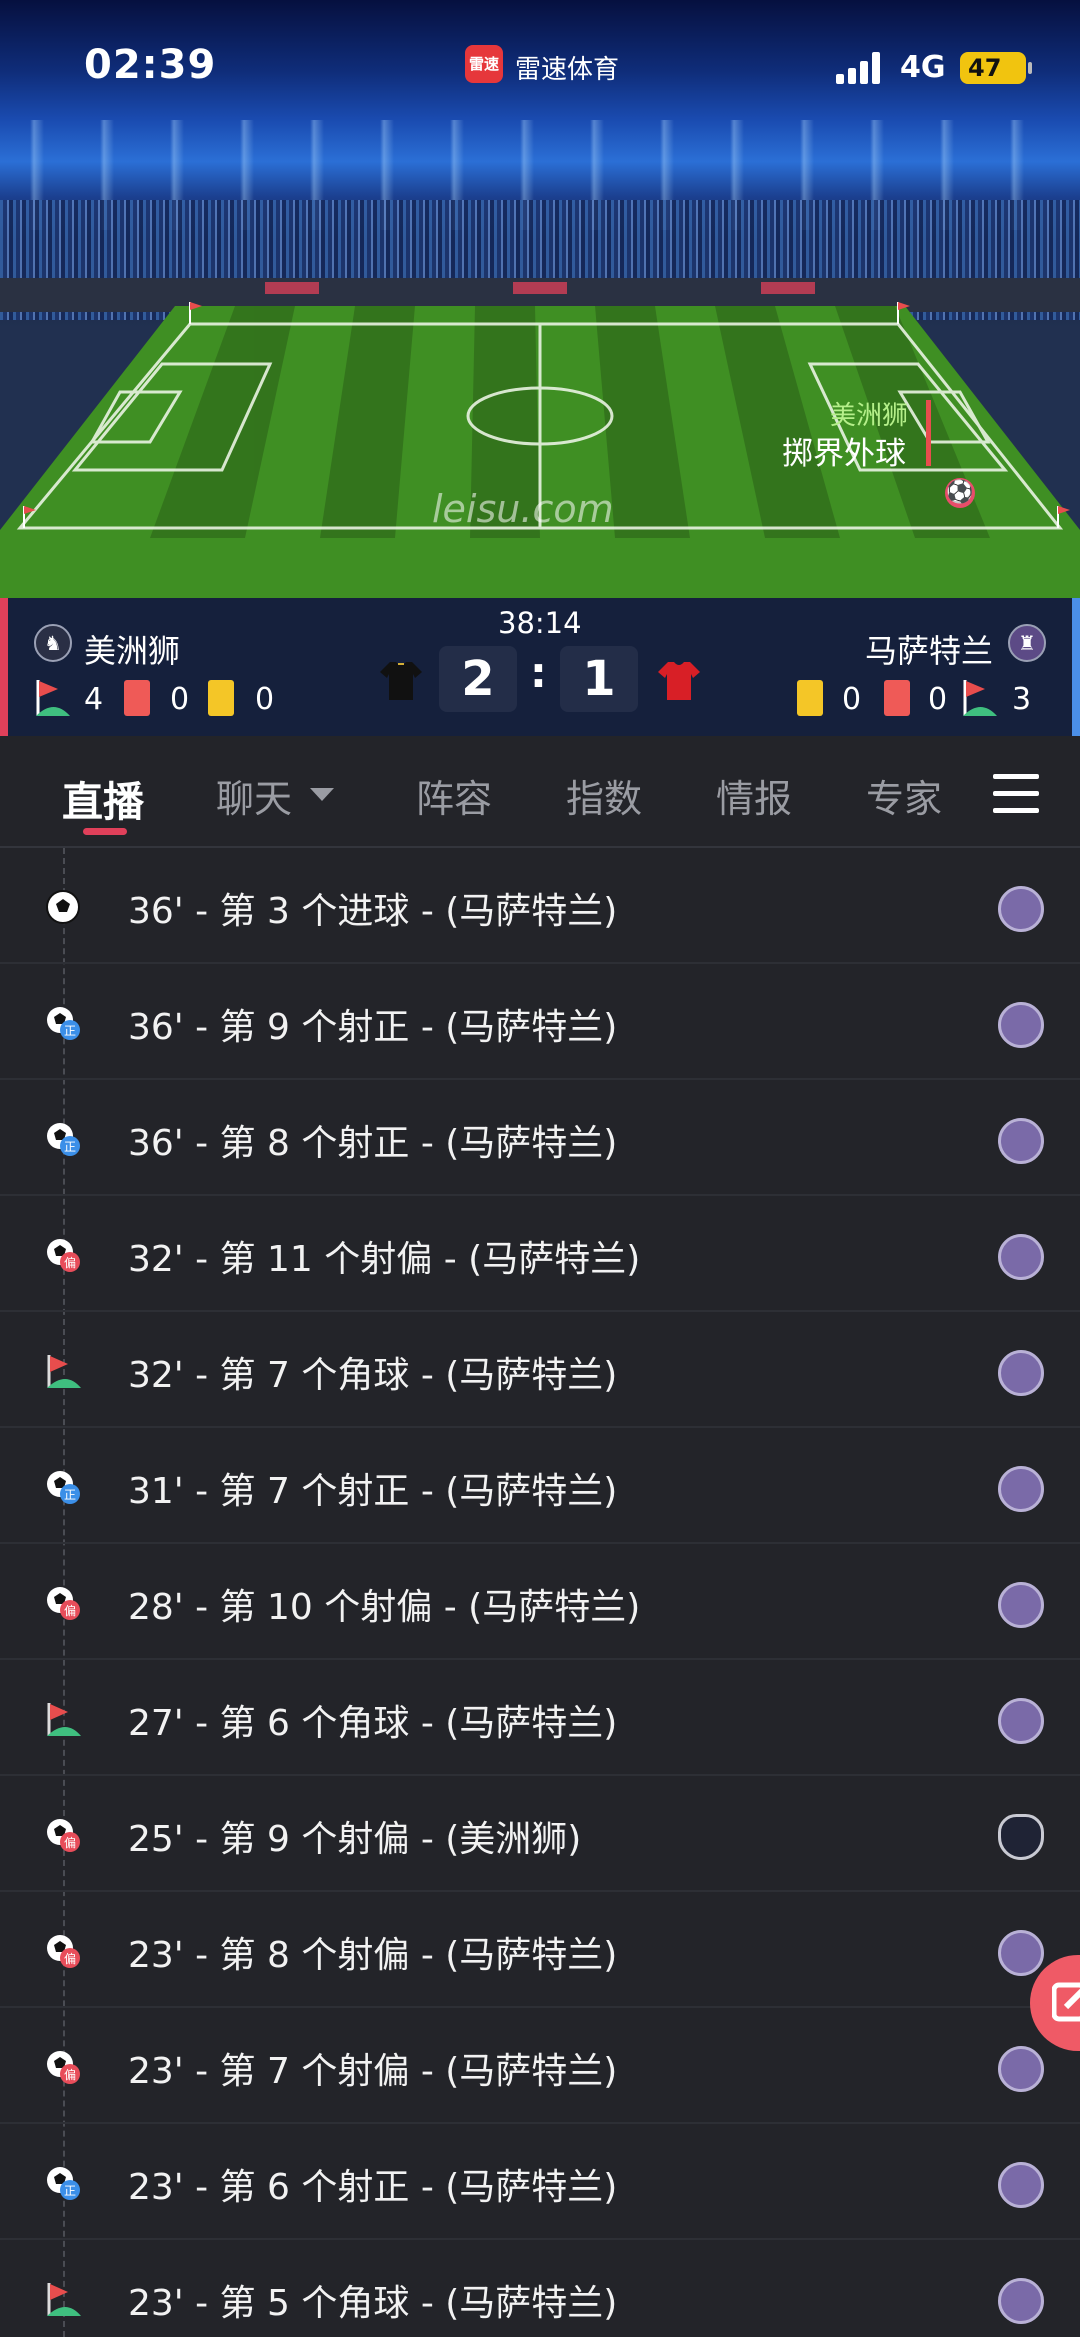 Image resolution: width=1080 pixels, height=2337 pixels. Describe the element at coordinates (904, 795) in the screenshot. I see `tab-experts: 专家` at that location.